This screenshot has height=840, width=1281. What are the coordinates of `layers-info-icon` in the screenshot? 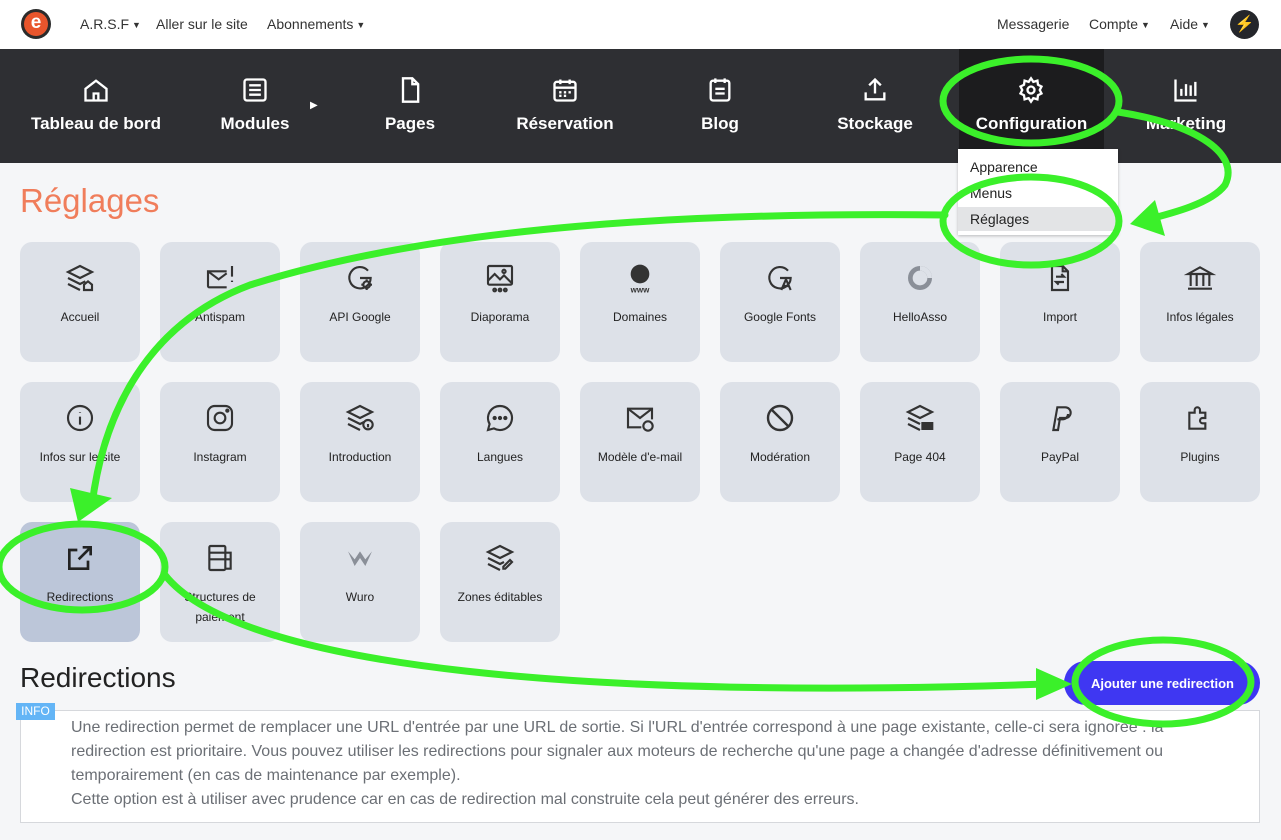 It's located at (360, 417).